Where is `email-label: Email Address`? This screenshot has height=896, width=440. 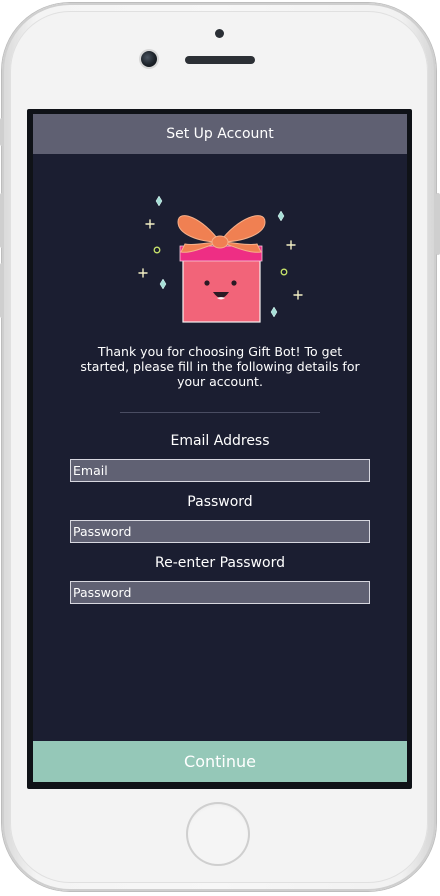
email-label: Email Address is located at coordinates (220, 441).